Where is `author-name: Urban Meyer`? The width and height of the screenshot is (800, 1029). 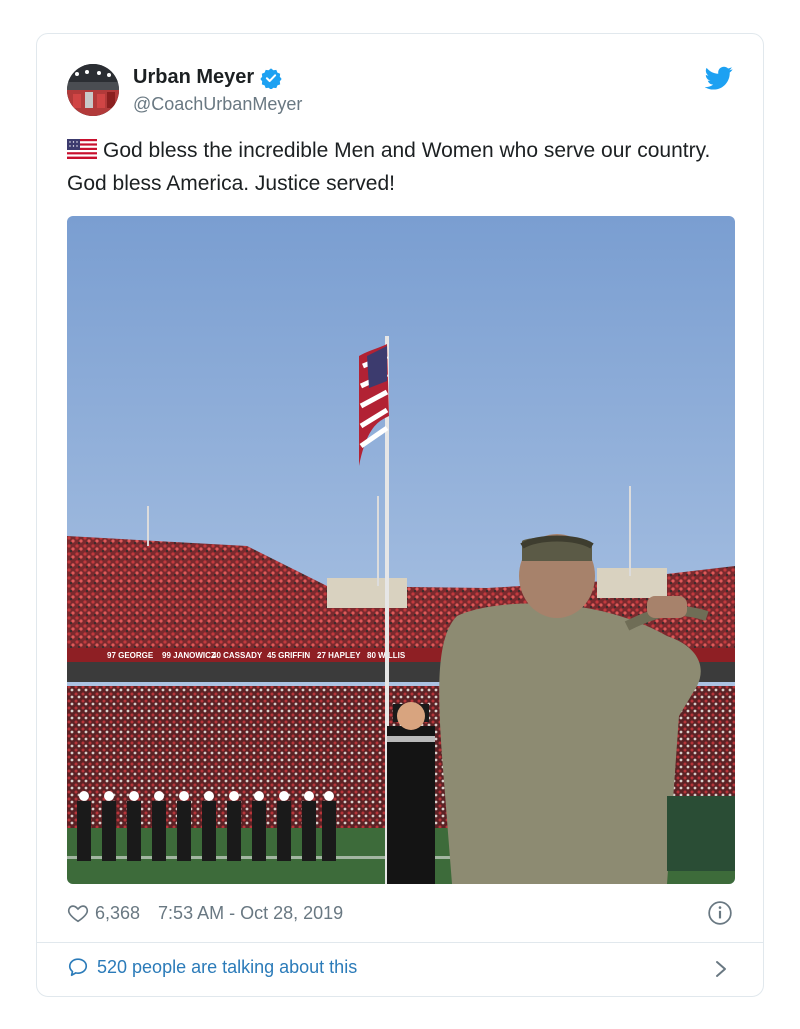 author-name: Urban Meyer is located at coordinates (207, 77).